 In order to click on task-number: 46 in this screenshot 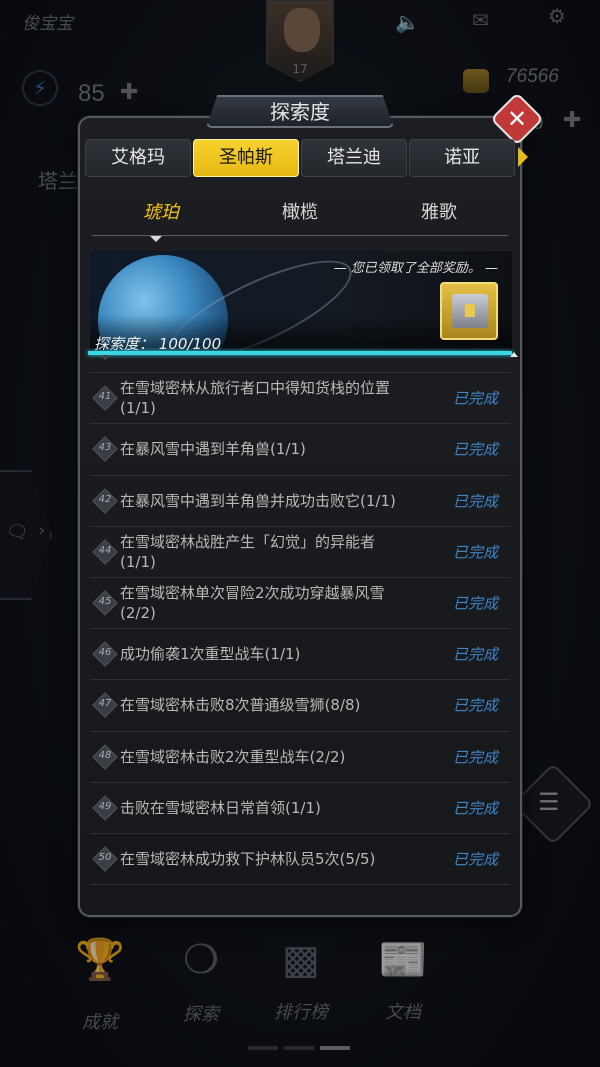, I will do `click(105, 653)`.